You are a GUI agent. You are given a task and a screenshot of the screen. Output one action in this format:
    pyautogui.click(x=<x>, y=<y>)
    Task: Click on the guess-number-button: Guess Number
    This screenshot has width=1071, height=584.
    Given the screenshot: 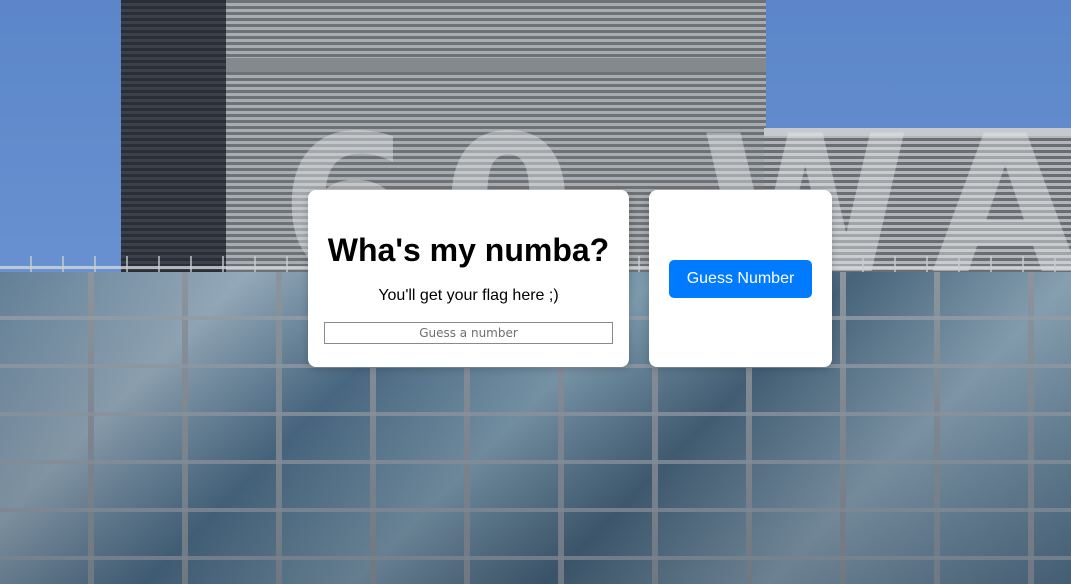 What is the action you would take?
    pyautogui.click(x=740, y=278)
    